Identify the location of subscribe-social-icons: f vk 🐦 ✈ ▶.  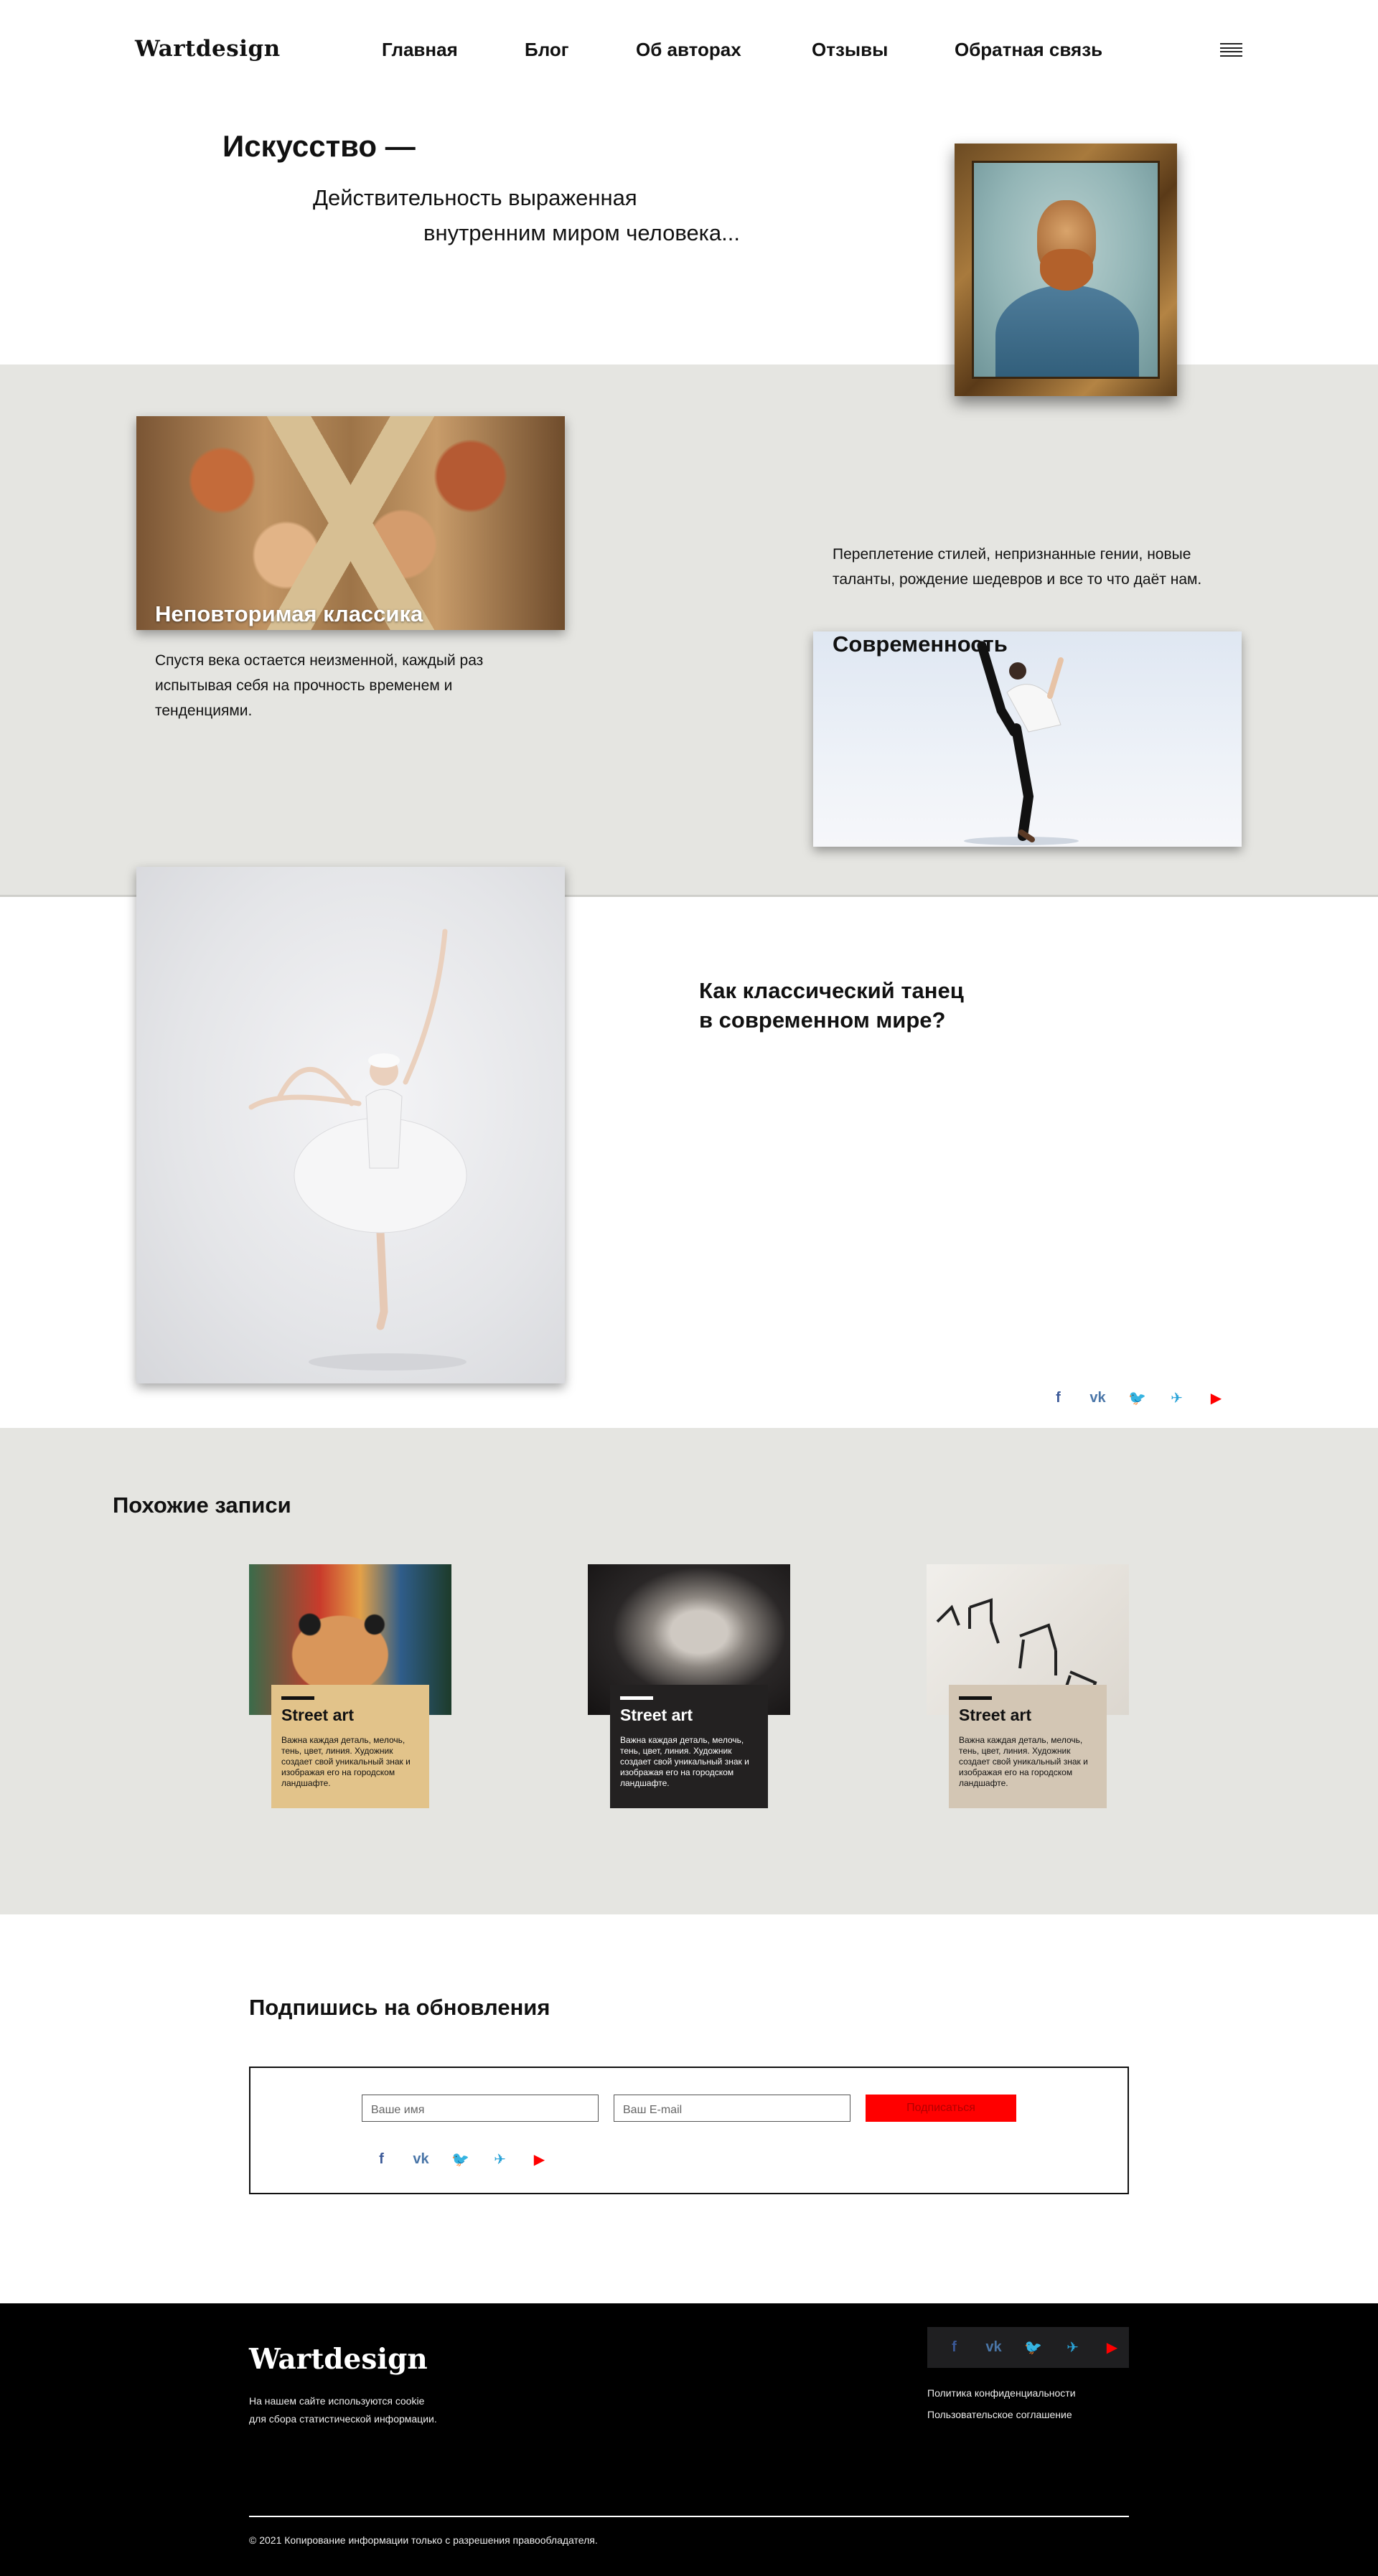
(460, 2159).